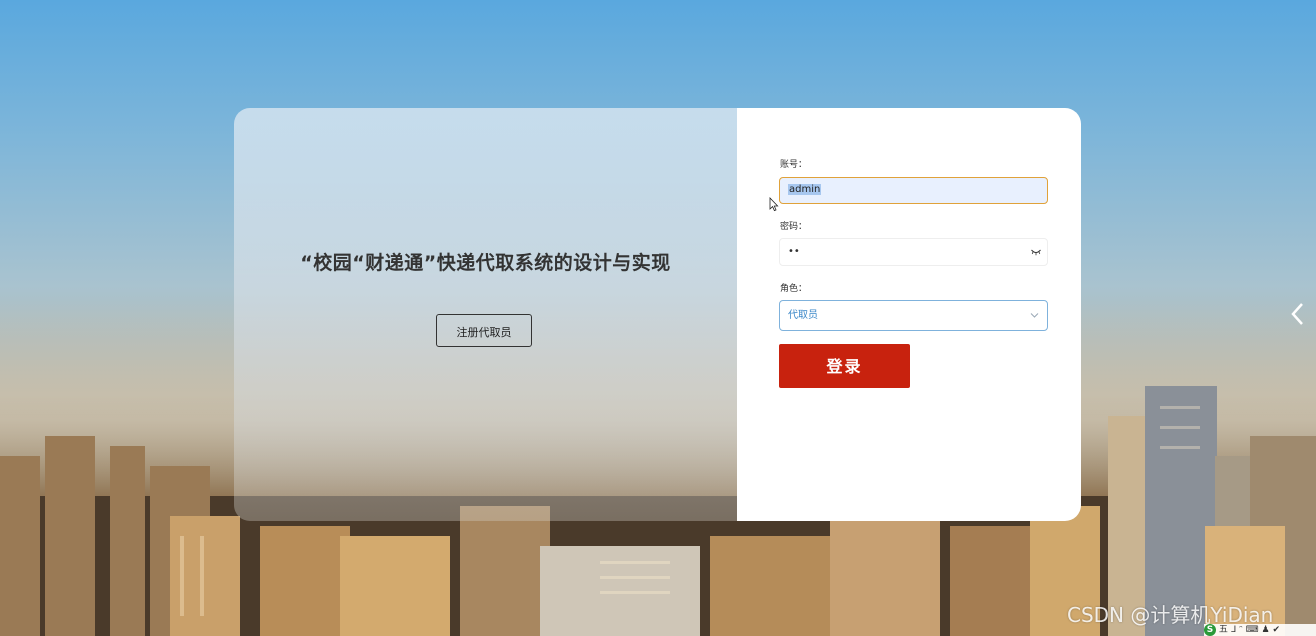 This screenshot has height=636, width=1316. Describe the element at coordinates (1036, 252) in the screenshot. I see `eye-closed-icon` at that location.